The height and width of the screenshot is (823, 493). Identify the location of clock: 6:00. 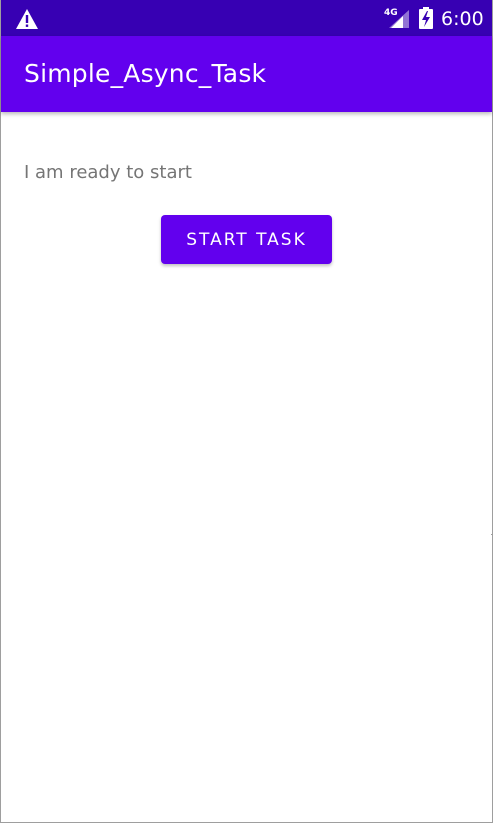
(462, 19).